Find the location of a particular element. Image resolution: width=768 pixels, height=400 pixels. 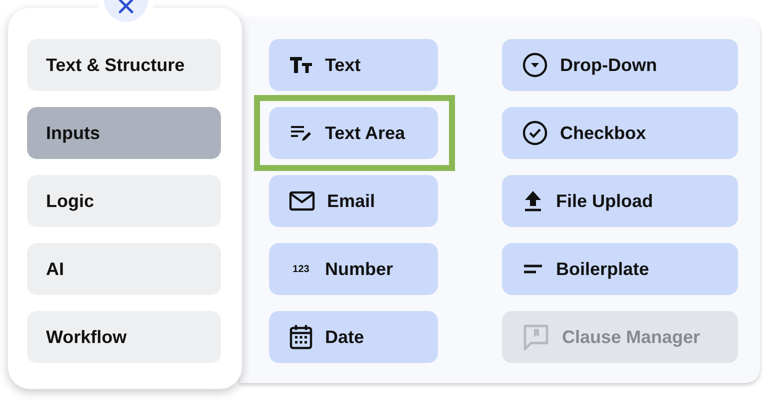

field-button: Text Area is located at coordinates (353, 133).